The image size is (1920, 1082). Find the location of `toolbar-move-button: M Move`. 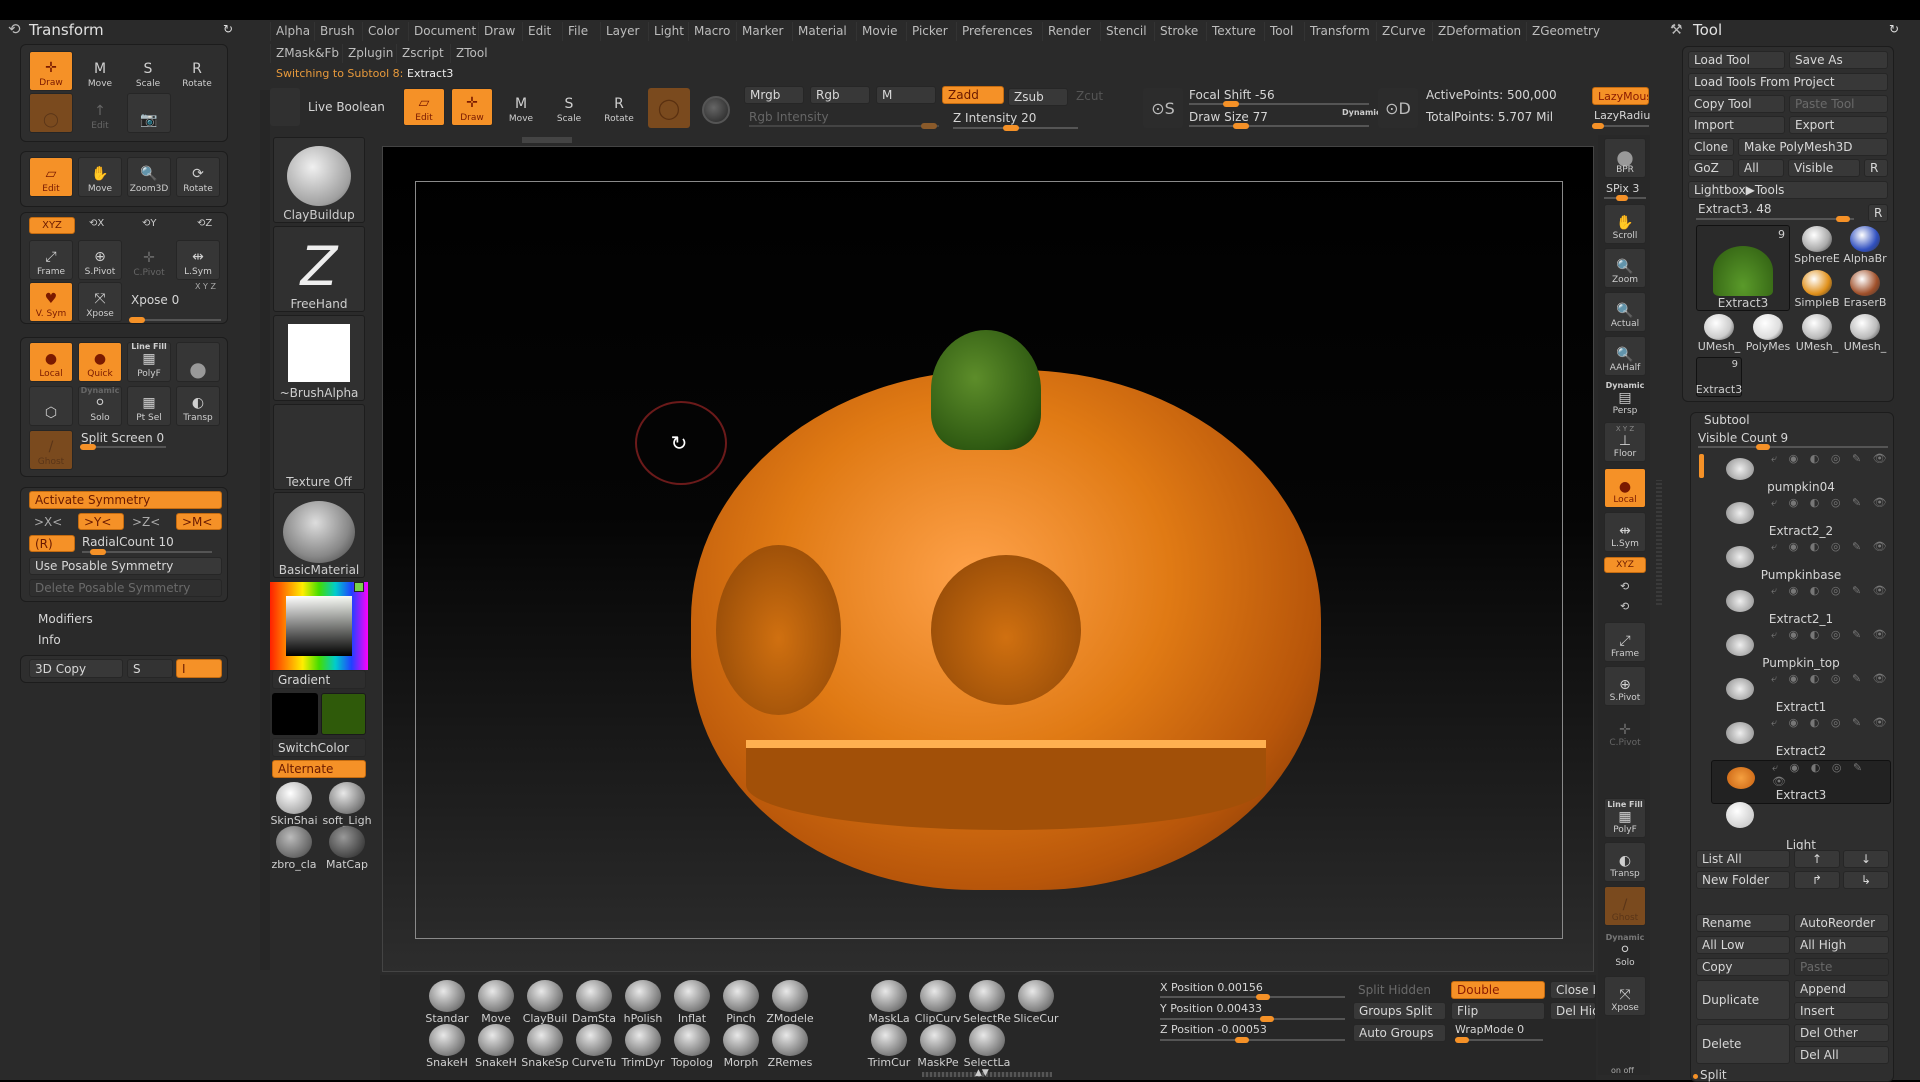

toolbar-move-button: M Move is located at coordinates (521, 107).